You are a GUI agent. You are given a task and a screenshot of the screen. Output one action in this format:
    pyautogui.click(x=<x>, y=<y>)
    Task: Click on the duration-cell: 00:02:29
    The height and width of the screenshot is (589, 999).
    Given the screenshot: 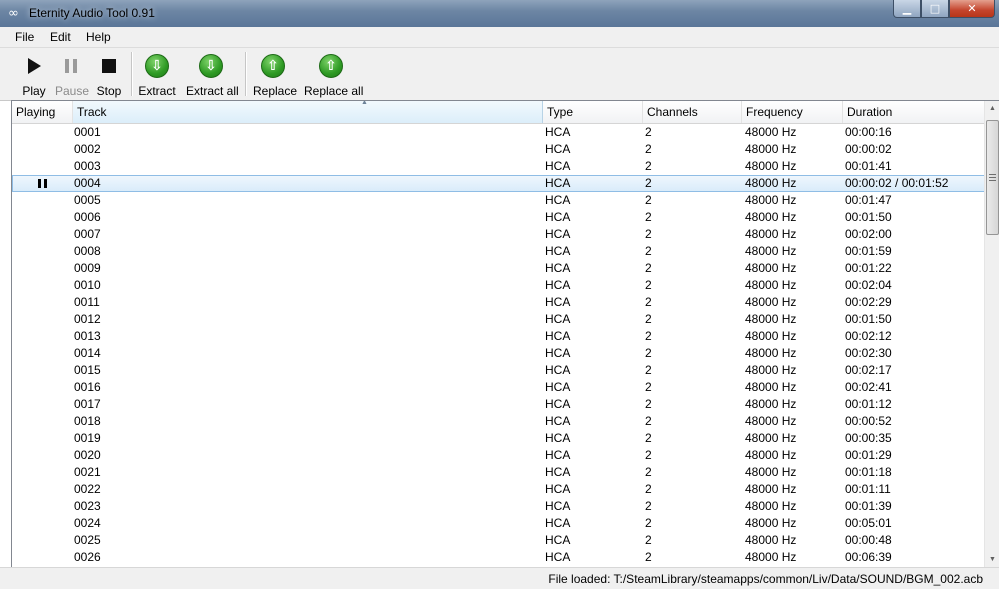 What is the action you would take?
    pyautogui.click(x=868, y=302)
    